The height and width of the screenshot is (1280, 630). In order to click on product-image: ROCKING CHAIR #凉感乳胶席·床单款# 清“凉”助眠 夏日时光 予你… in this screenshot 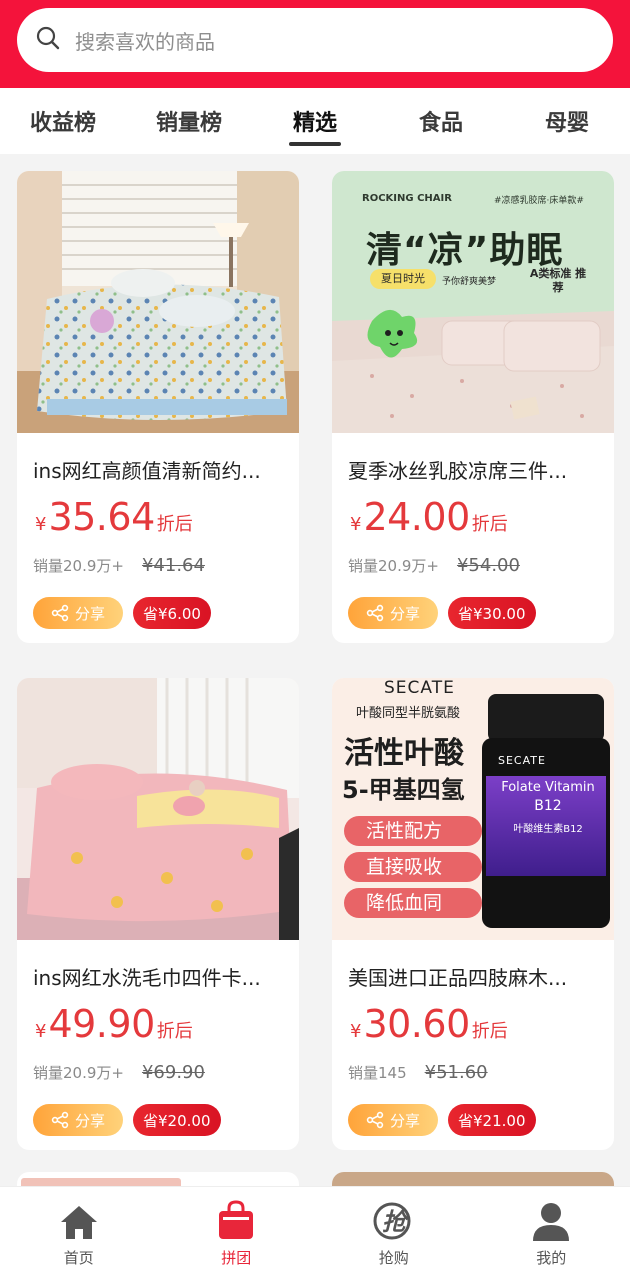, I will do `click(473, 302)`.